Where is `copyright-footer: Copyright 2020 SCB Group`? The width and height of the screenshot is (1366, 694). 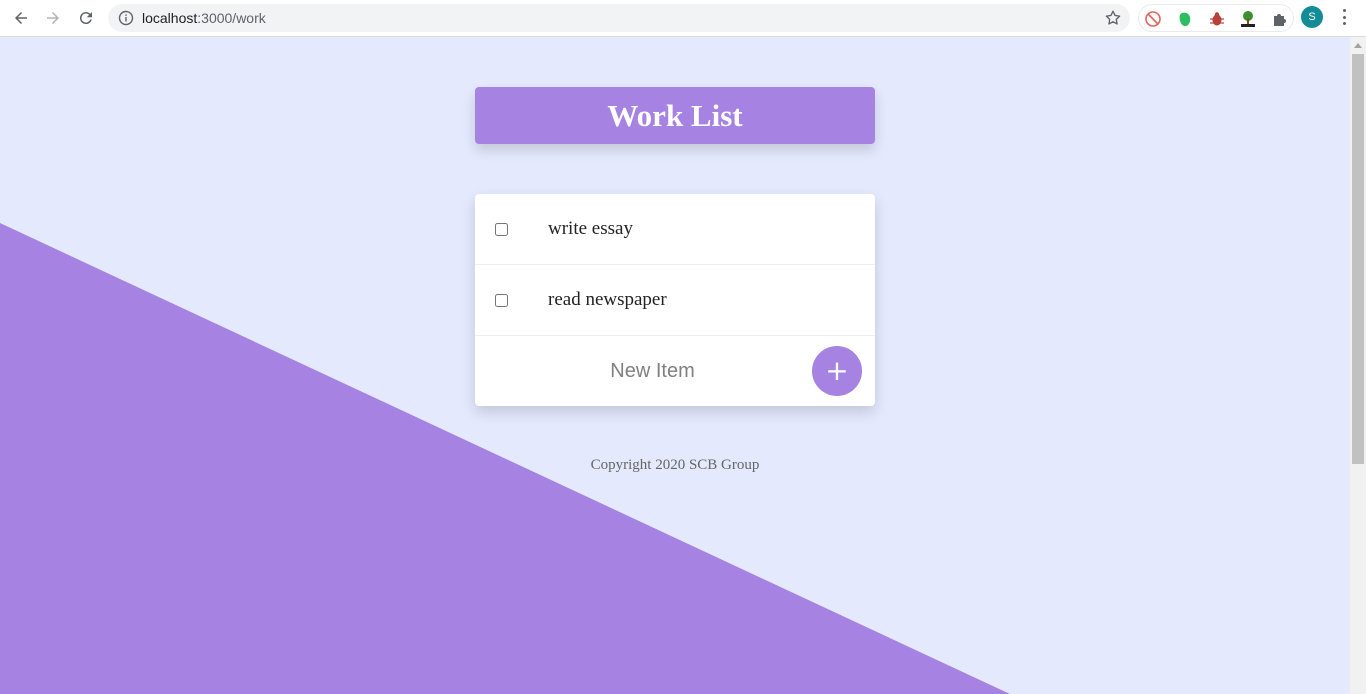
copyright-footer: Copyright 2020 SCB Group is located at coordinates (675, 465).